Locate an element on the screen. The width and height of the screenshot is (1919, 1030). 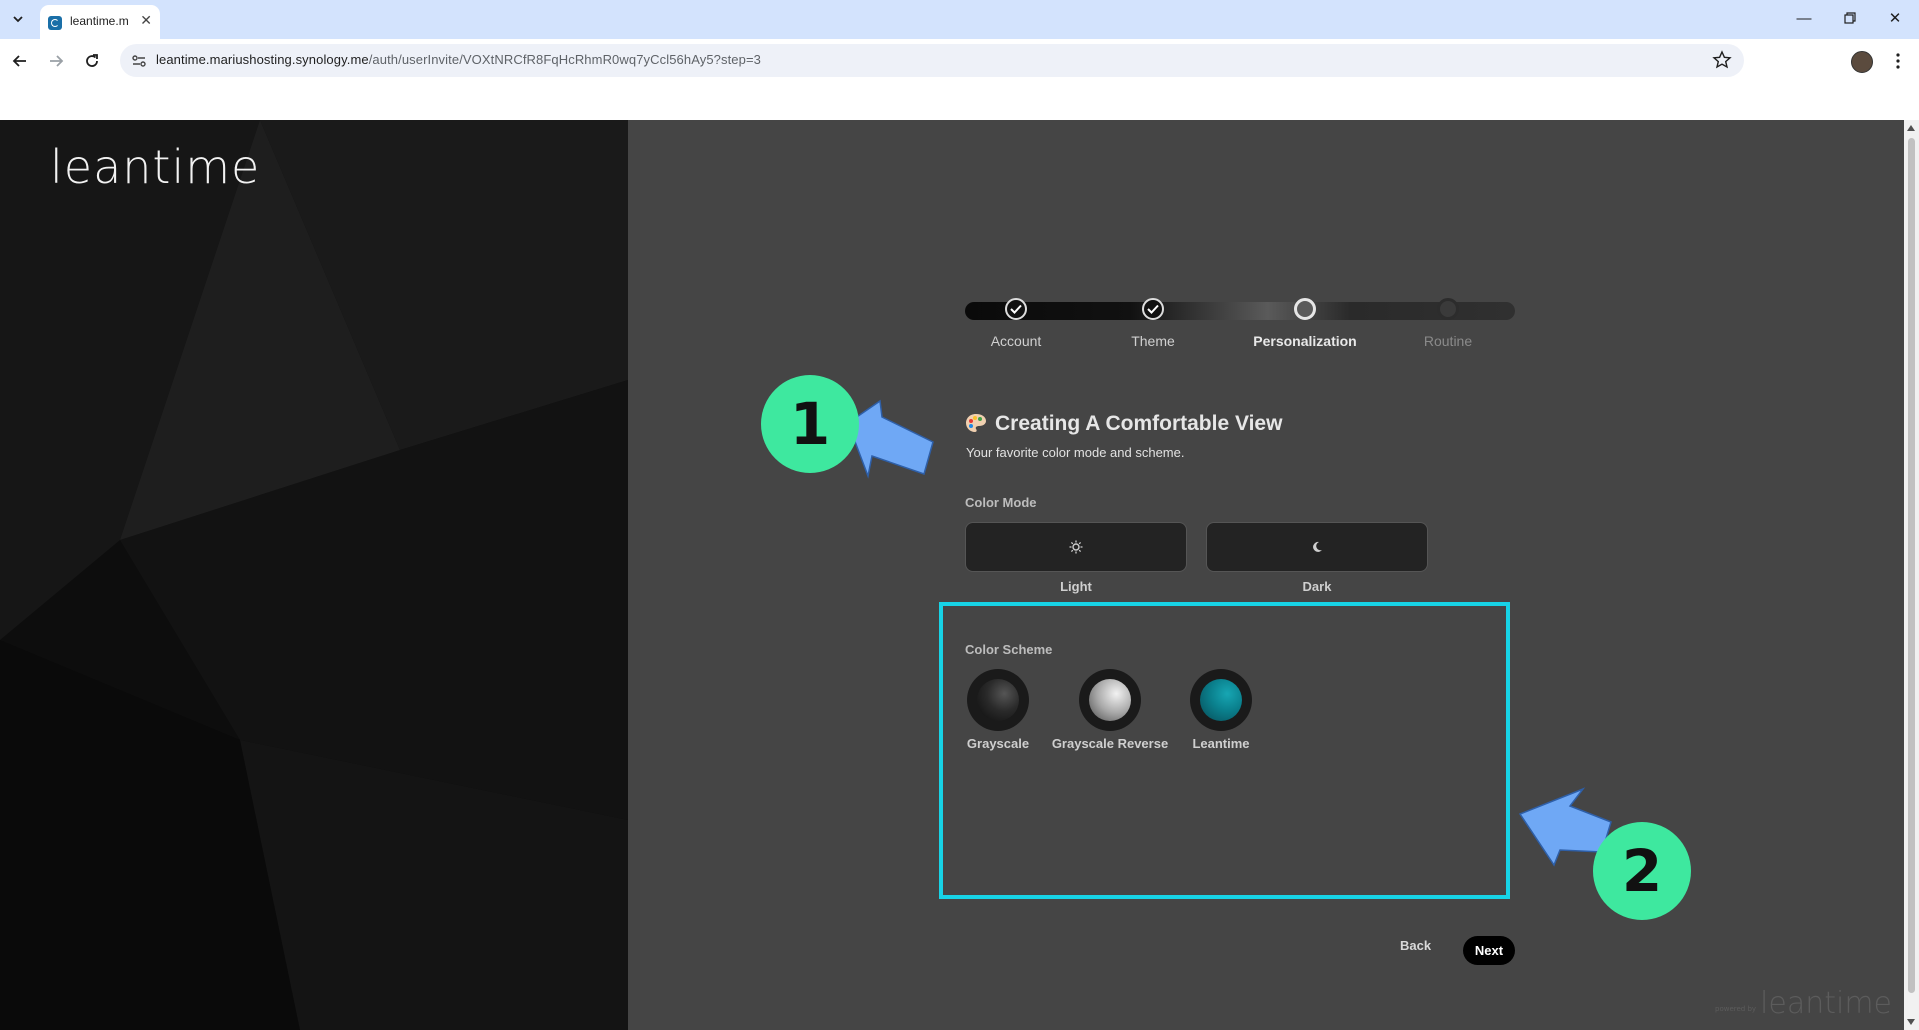
leantime-favicon-icon is located at coordinates (55, 23).